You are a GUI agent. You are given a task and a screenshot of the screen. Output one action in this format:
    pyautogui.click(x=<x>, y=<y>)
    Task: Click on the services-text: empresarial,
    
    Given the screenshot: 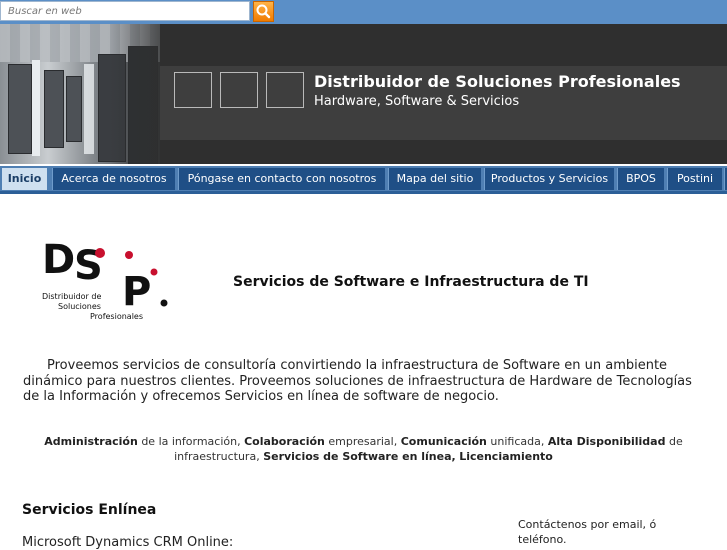 What is the action you would take?
    pyautogui.click(x=362, y=441)
    